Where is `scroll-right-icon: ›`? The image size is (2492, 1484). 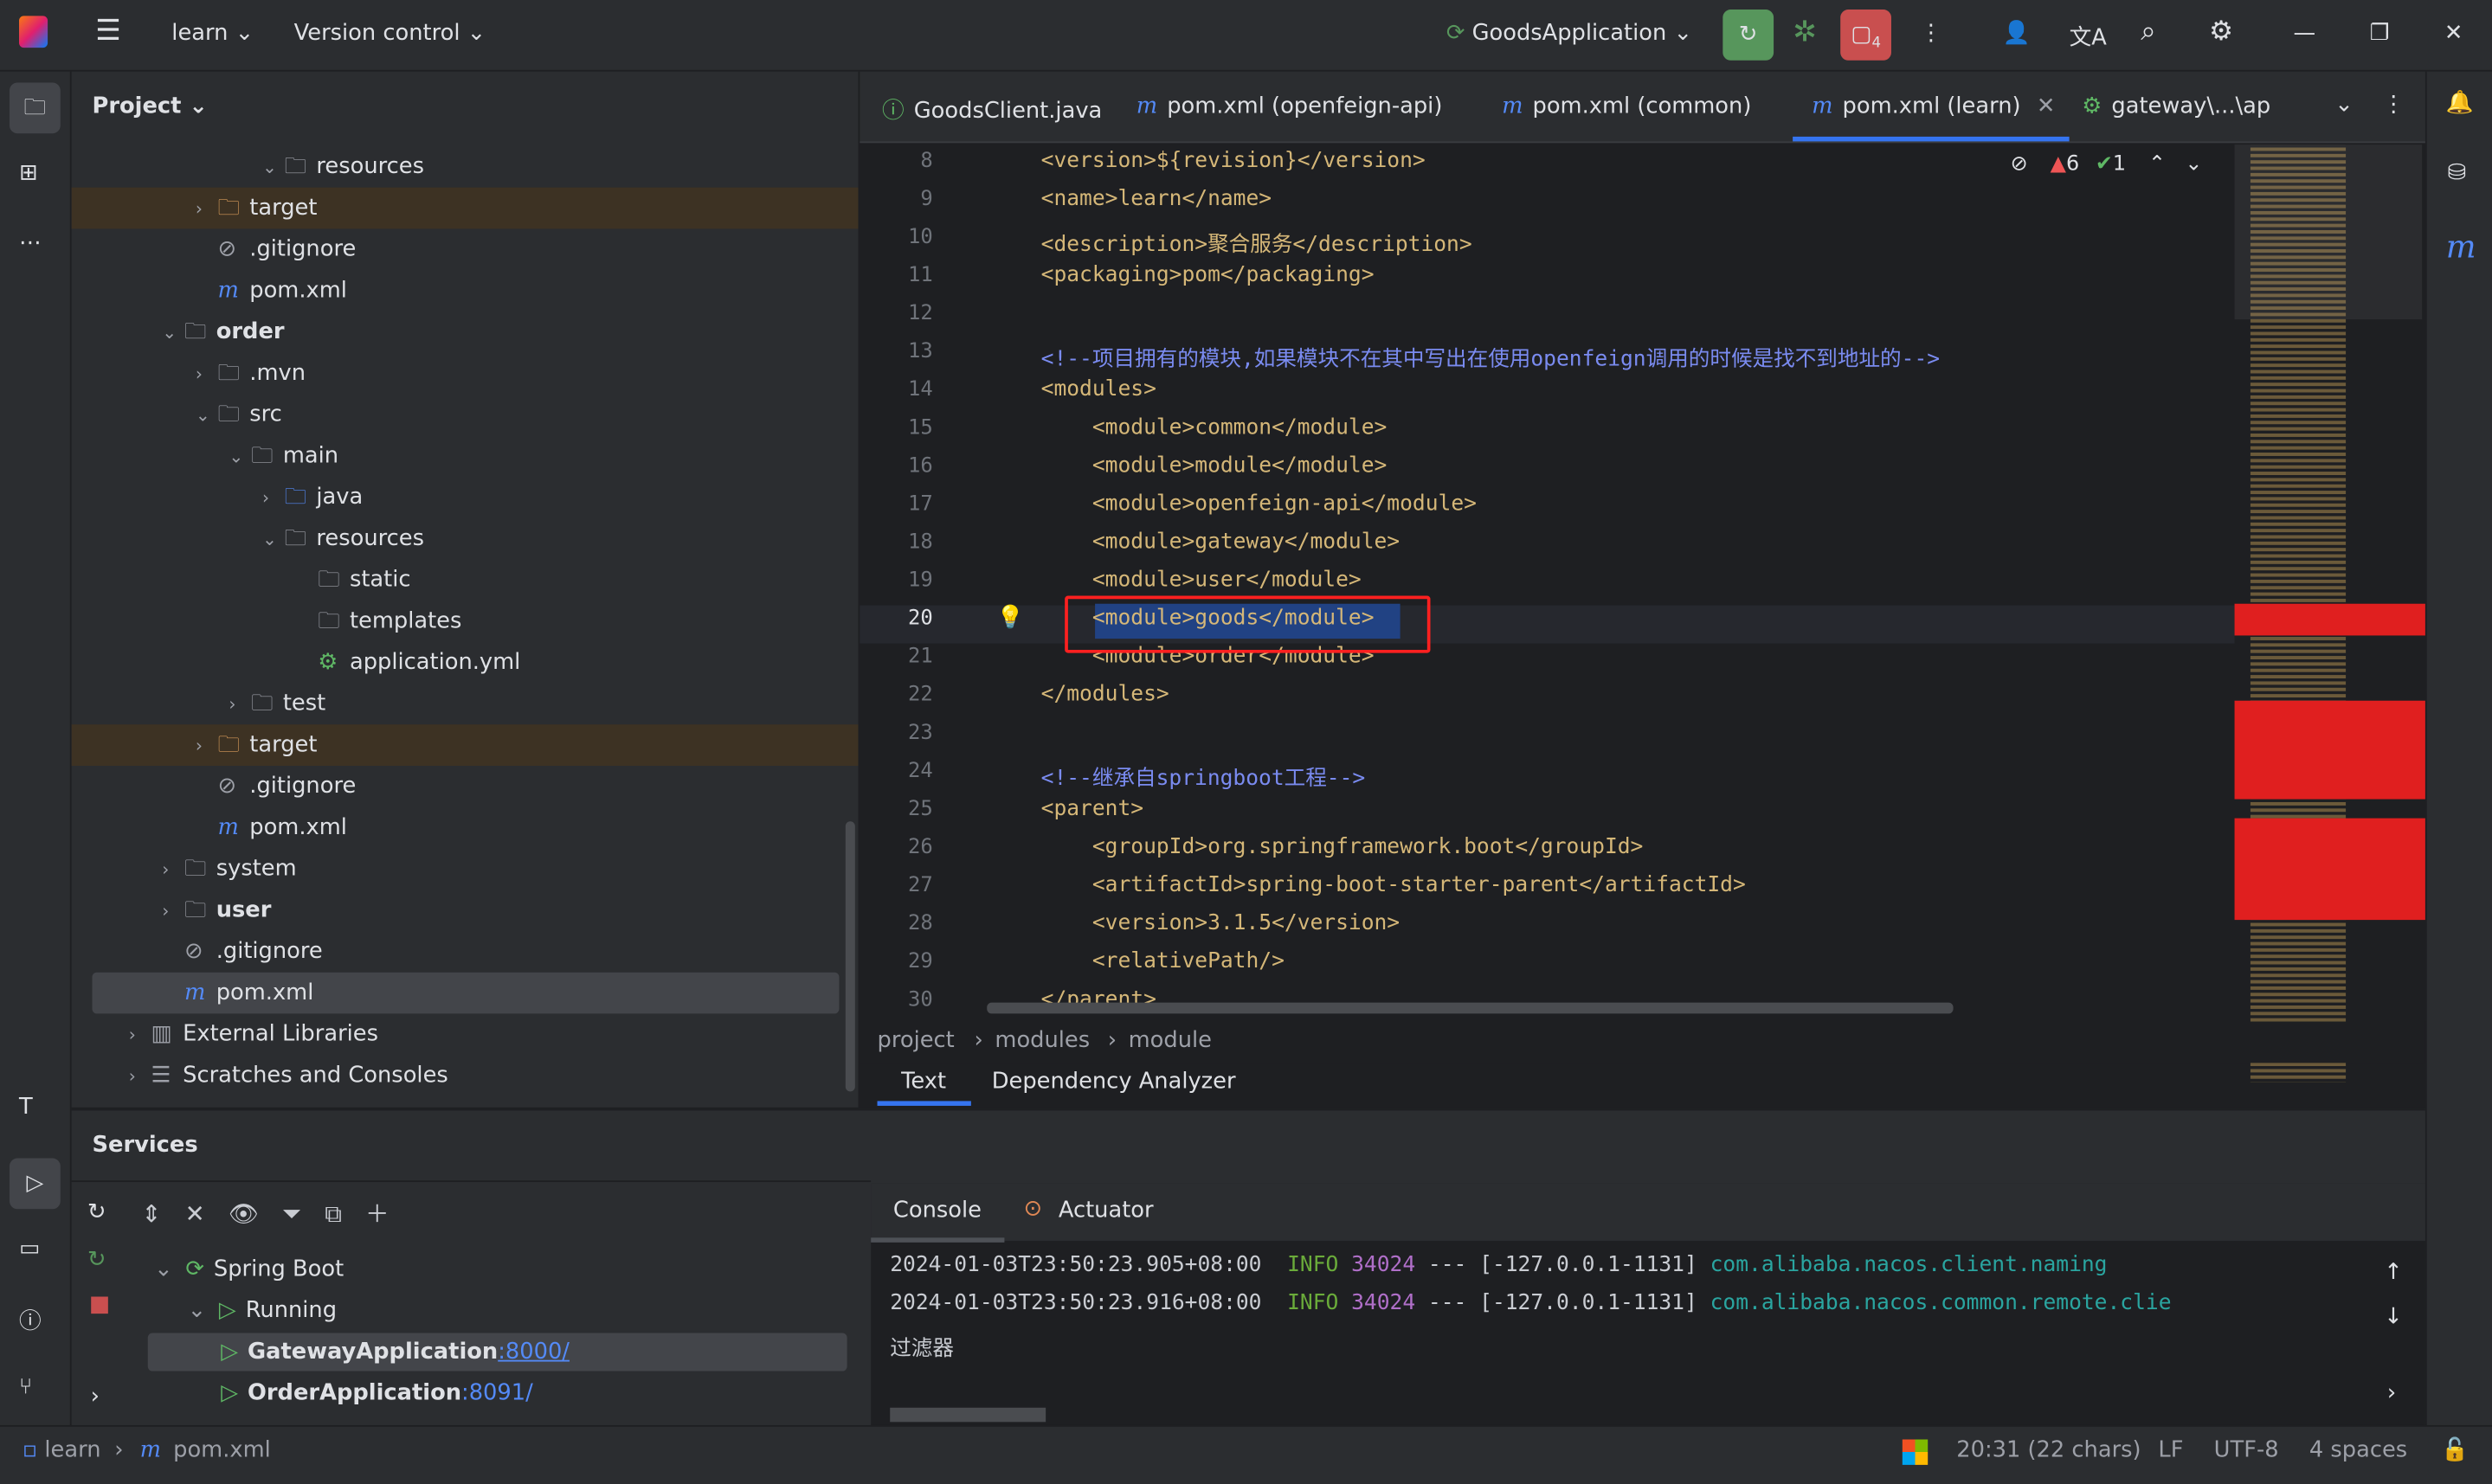 scroll-right-icon: › is located at coordinates (2391, 1393).